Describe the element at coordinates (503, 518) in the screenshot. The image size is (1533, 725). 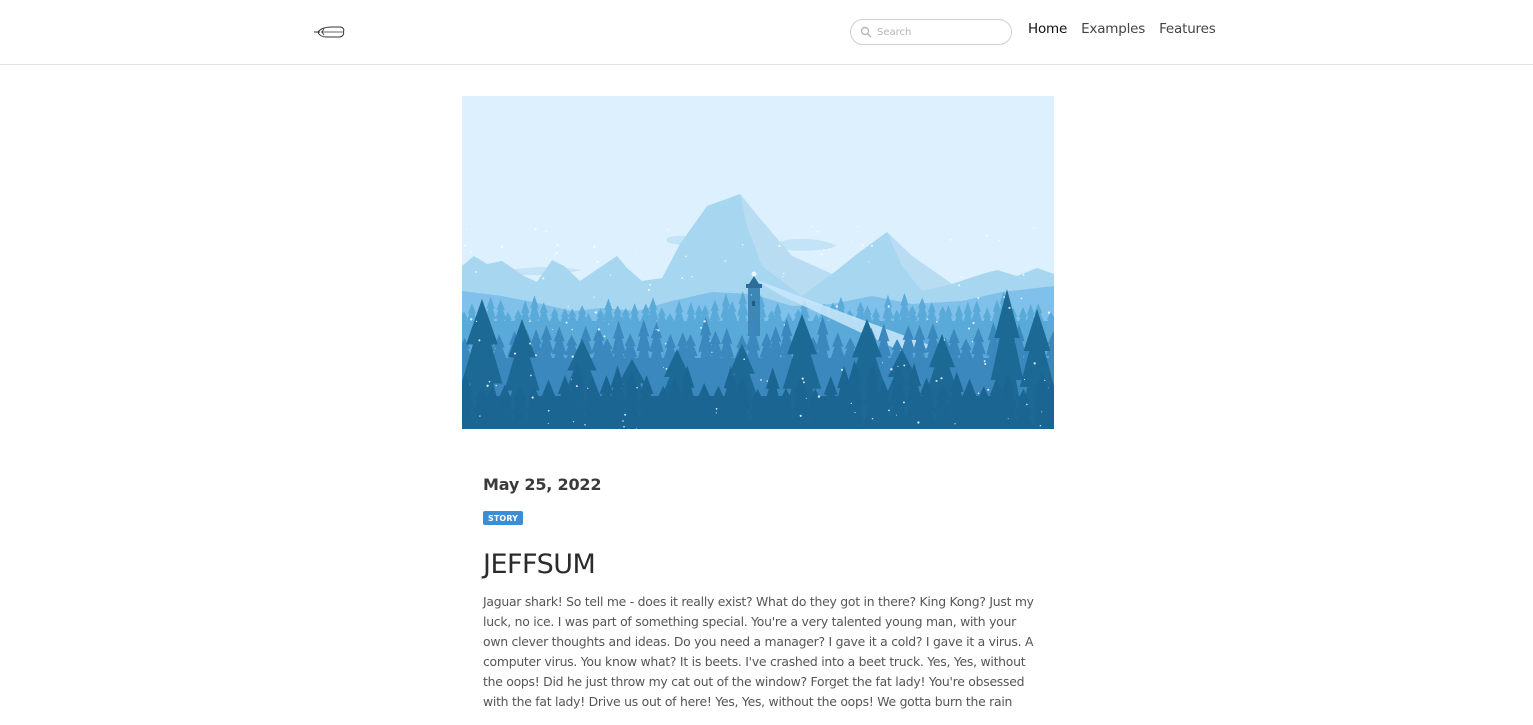
I see `tag-badge: STORY` at that location.